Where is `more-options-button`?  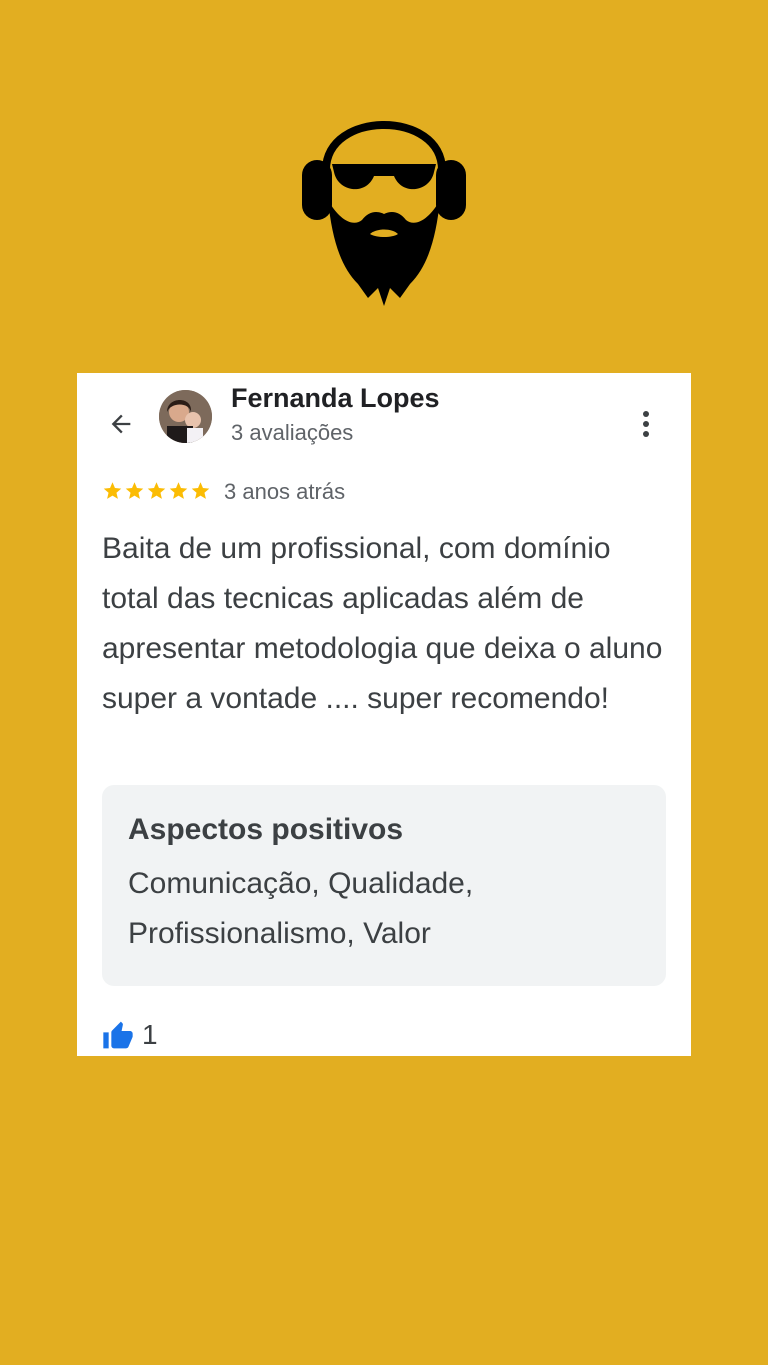 more-options-button is located at coordinates (646, 424).